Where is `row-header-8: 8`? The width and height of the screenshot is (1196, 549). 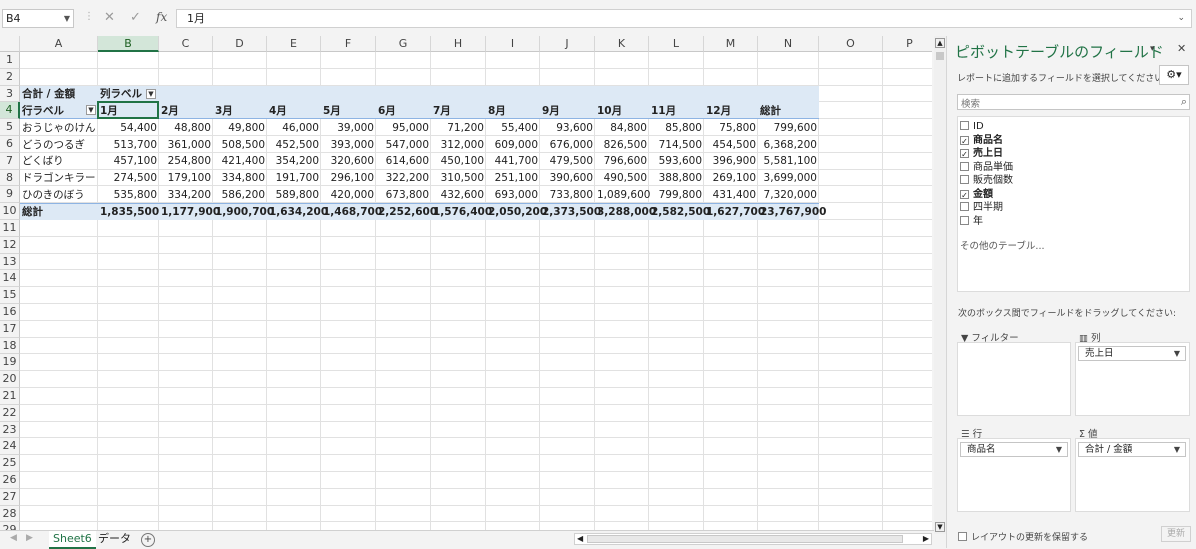 row-header-8: 8 is located at coordinates (10, 178).